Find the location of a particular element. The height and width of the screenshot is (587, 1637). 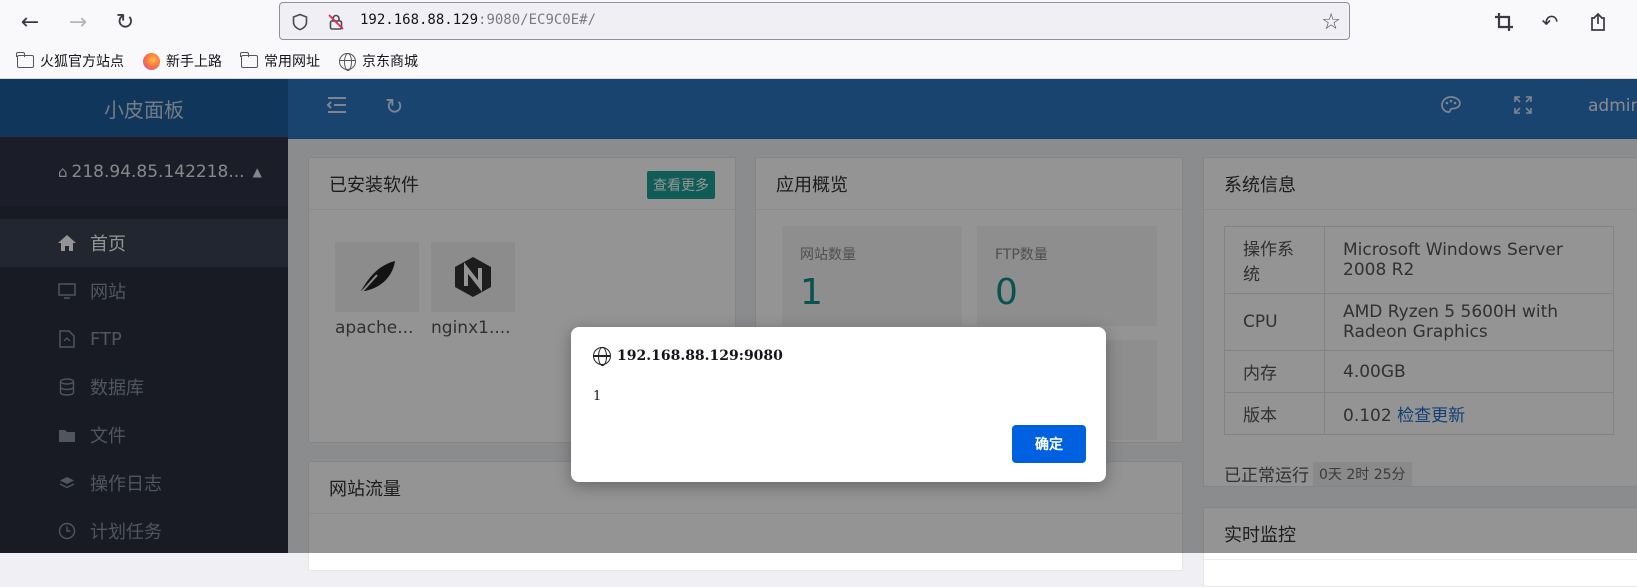

dialog-title: 192.168.88.129:9080 is located at coordinates (688, 356).